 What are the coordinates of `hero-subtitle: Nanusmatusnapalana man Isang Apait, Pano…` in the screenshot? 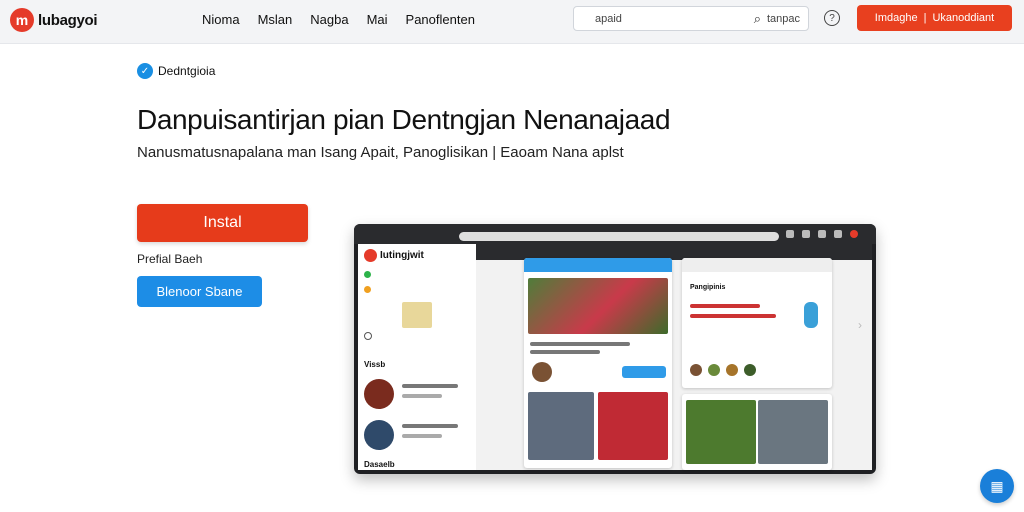 It's located at (380, 152).